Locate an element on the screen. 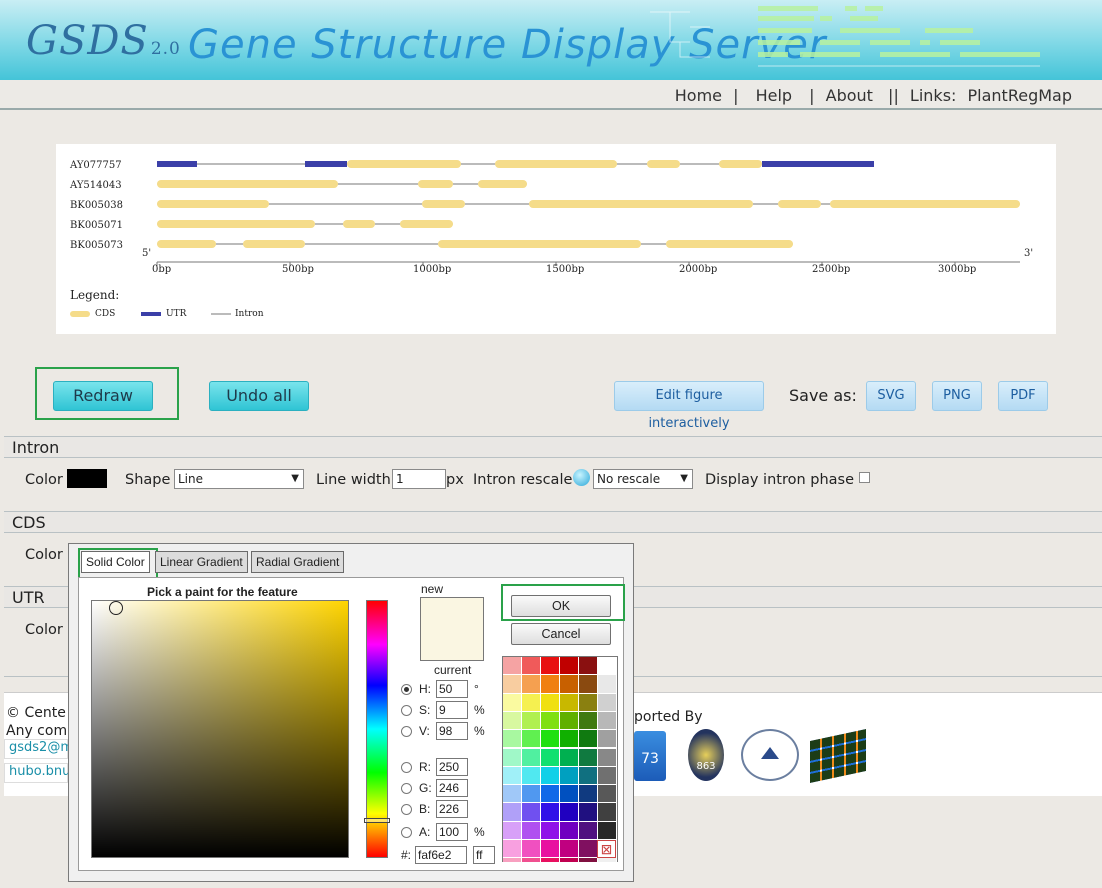  three-prime-label: 3' is located at coordinates (1029, 253).